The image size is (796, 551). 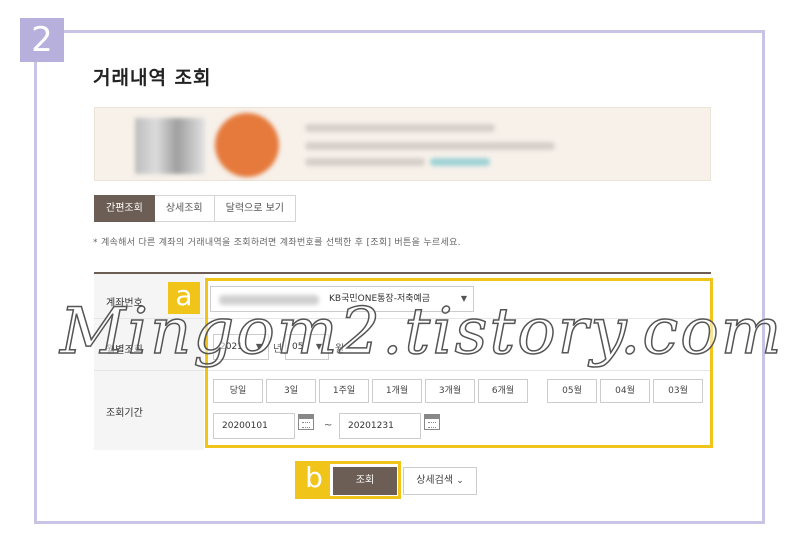 I want to click on tab-simple-inquiry: 간편조회, so click(x=124, y=208).